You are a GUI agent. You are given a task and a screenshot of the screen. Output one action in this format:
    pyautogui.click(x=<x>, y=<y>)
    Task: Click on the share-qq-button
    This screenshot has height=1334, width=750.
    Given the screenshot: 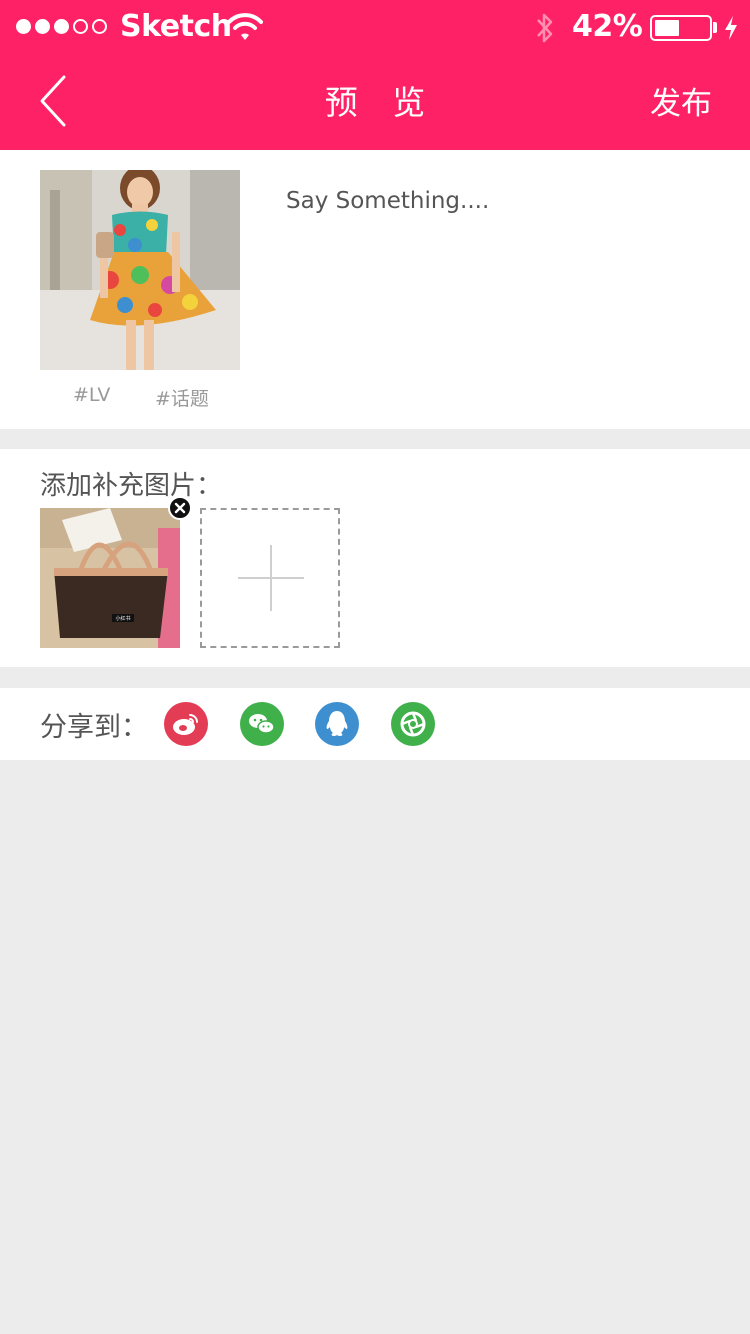 What is the action you would take?
    pyautogui.click(x=337, y=724)
    